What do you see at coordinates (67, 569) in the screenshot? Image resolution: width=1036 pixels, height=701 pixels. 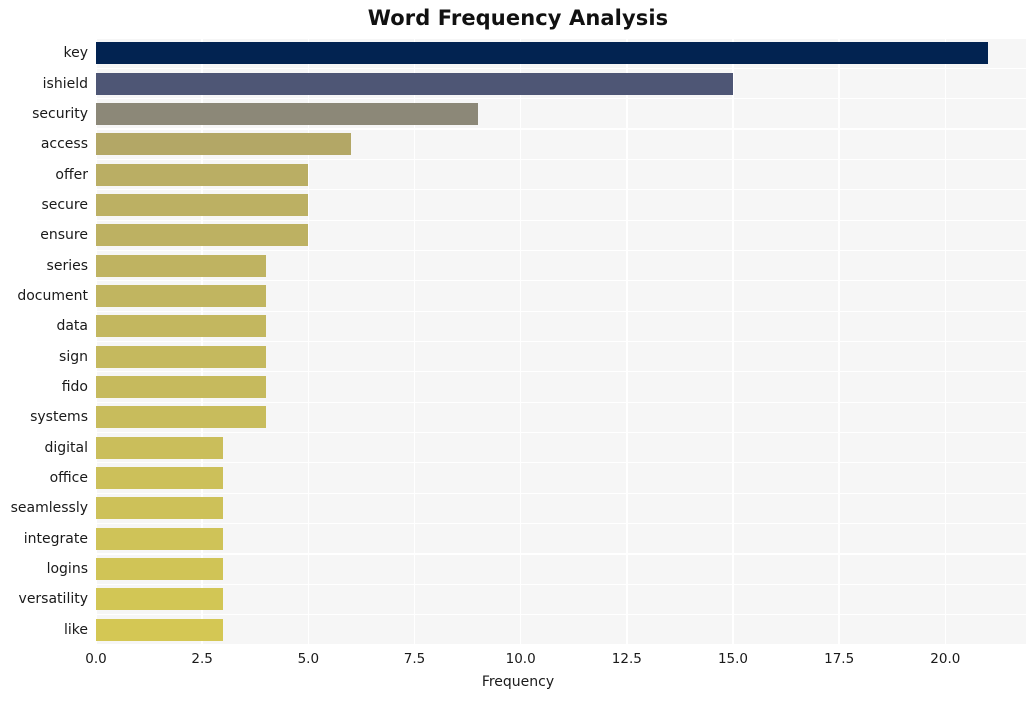 I see `y-axis-tick-label: logins` at bounding box center [67, 569].